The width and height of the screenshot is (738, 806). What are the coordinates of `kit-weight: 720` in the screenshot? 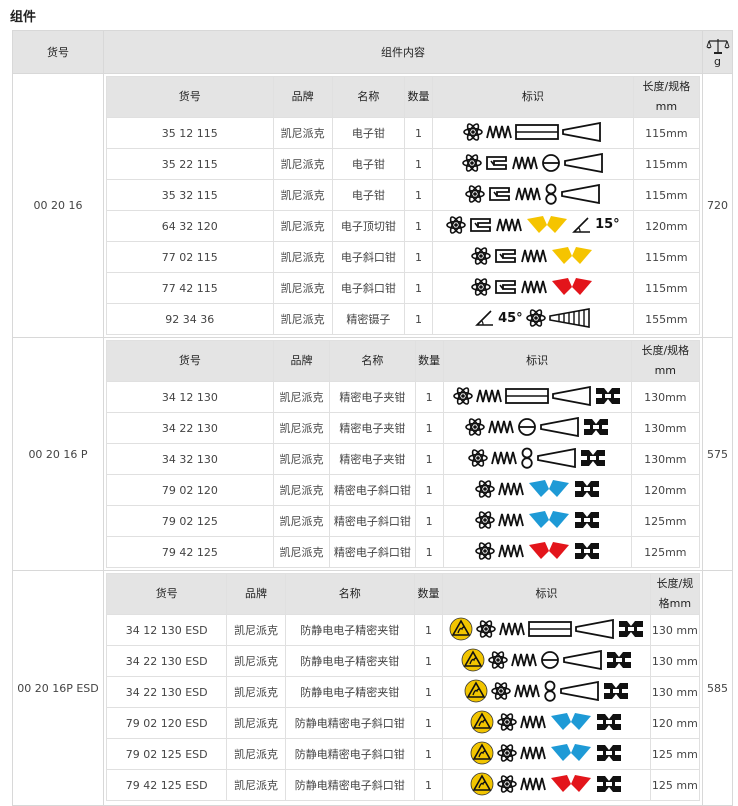 It's located at (717, 205).